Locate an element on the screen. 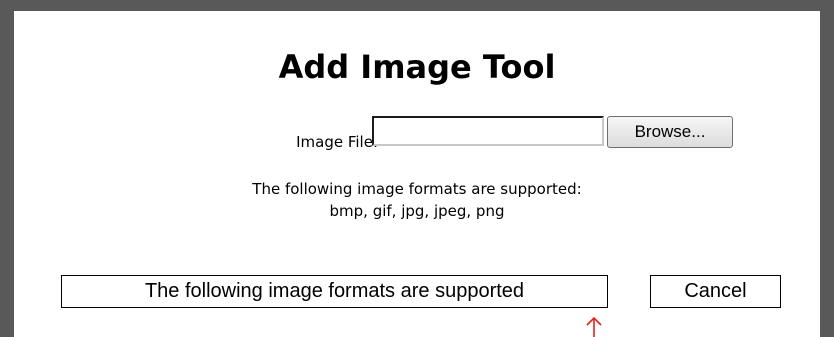 This screenshot has height=337, width=834. cancel-button: Cancel is located at coordinates (715, 291).